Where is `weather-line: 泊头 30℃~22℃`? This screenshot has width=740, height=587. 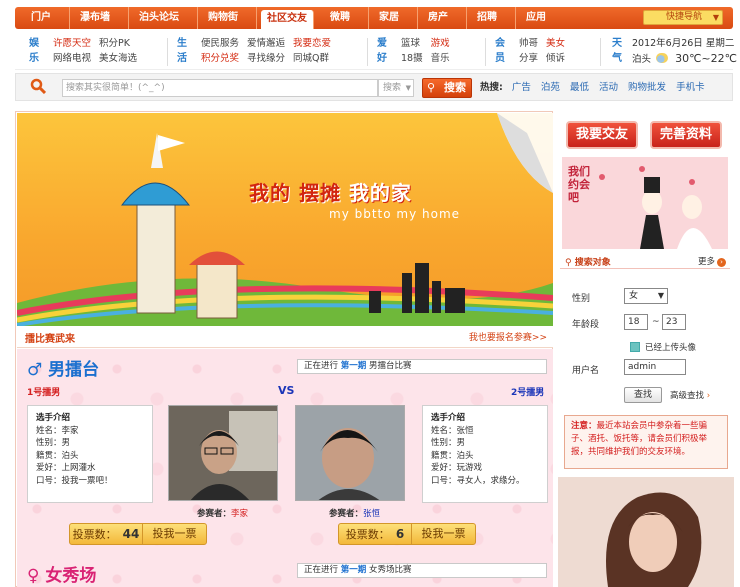 weather-line: 泊头 30℃~22℃ is located at coordinates (684, 59).